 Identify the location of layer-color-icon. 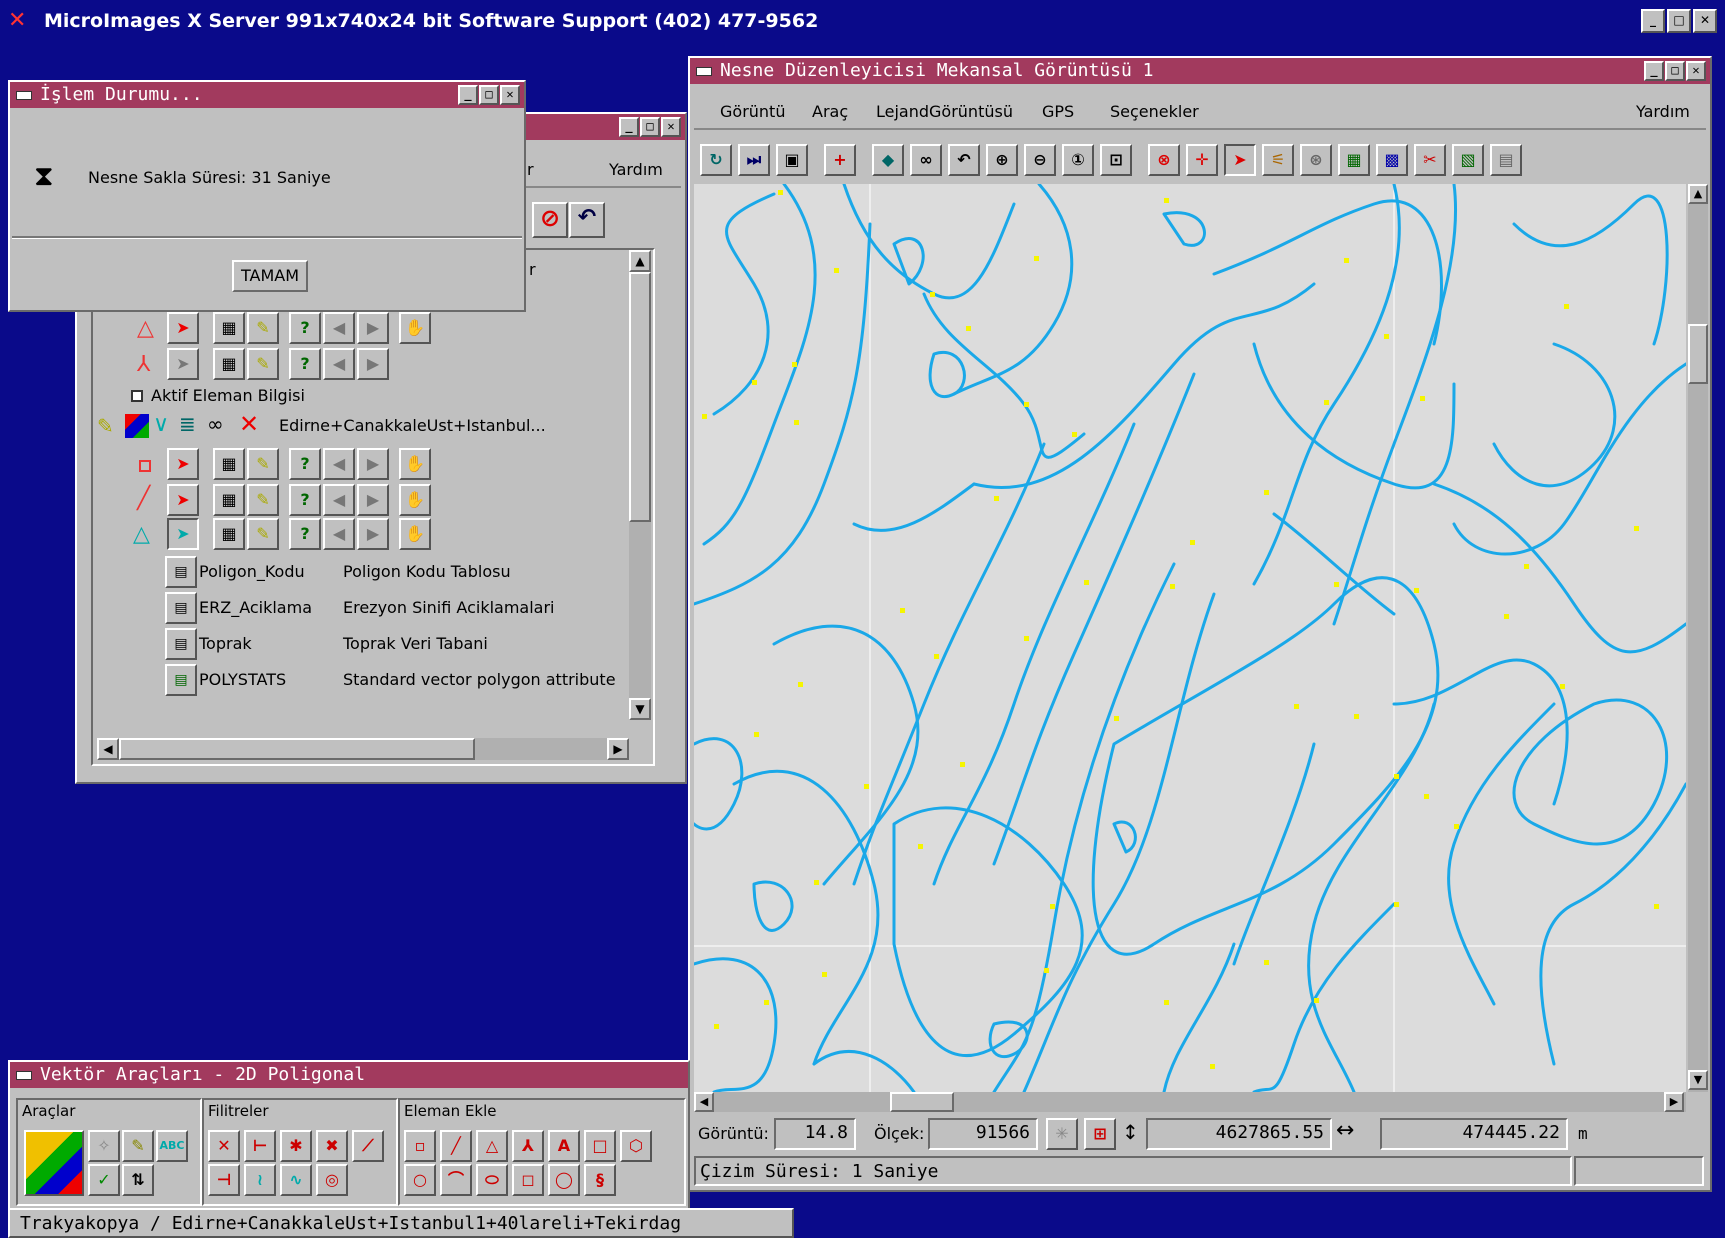
(137, 426).